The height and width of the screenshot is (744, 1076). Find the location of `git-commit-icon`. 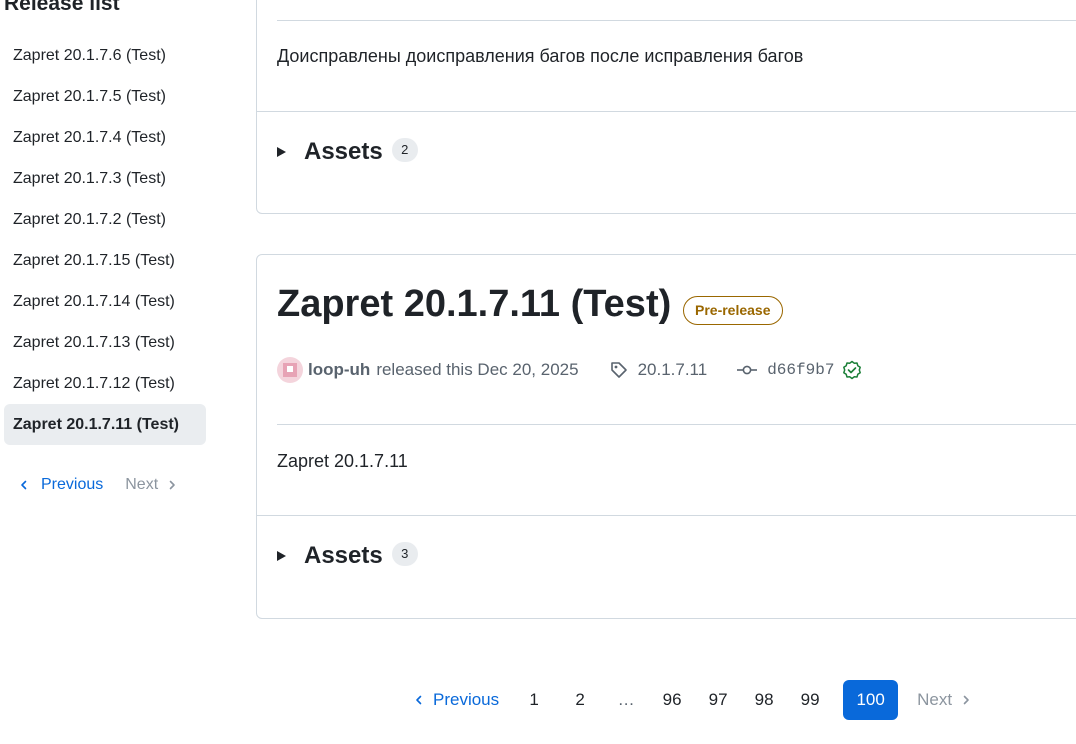

git-commit-icon is located at coordinates (747, 370).